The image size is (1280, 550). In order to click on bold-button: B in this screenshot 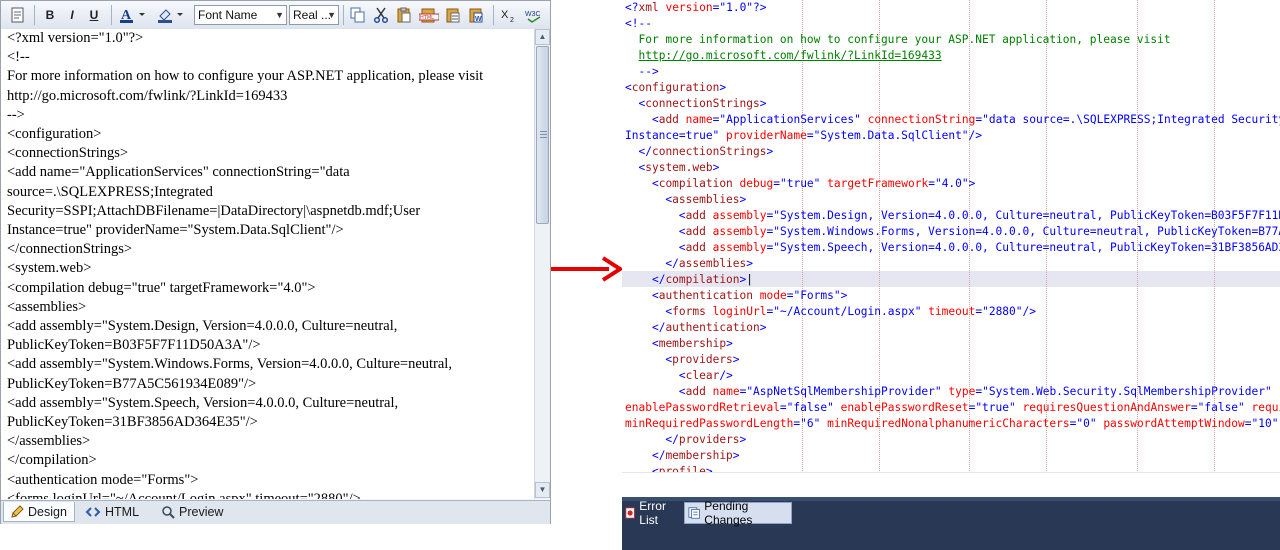, I will do `click(50, 15)`.